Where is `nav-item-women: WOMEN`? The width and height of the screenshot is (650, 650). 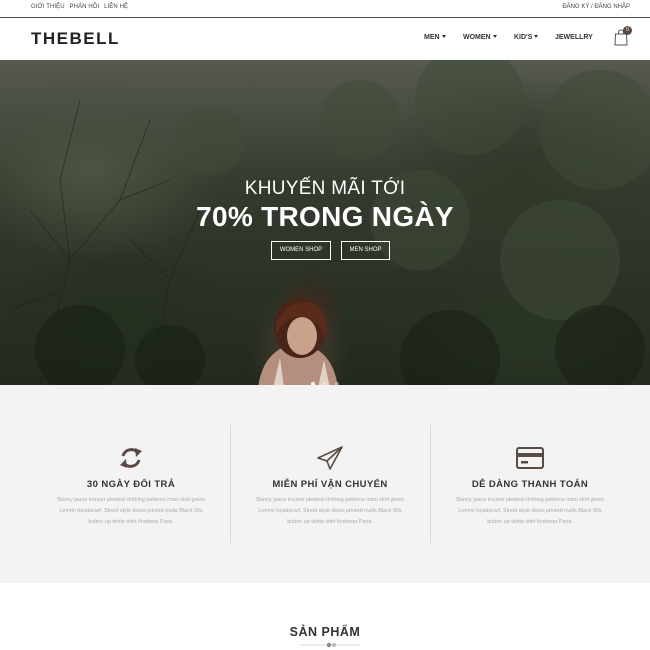
nav-item-women: WOMEN is located at coordinates (480, 37).